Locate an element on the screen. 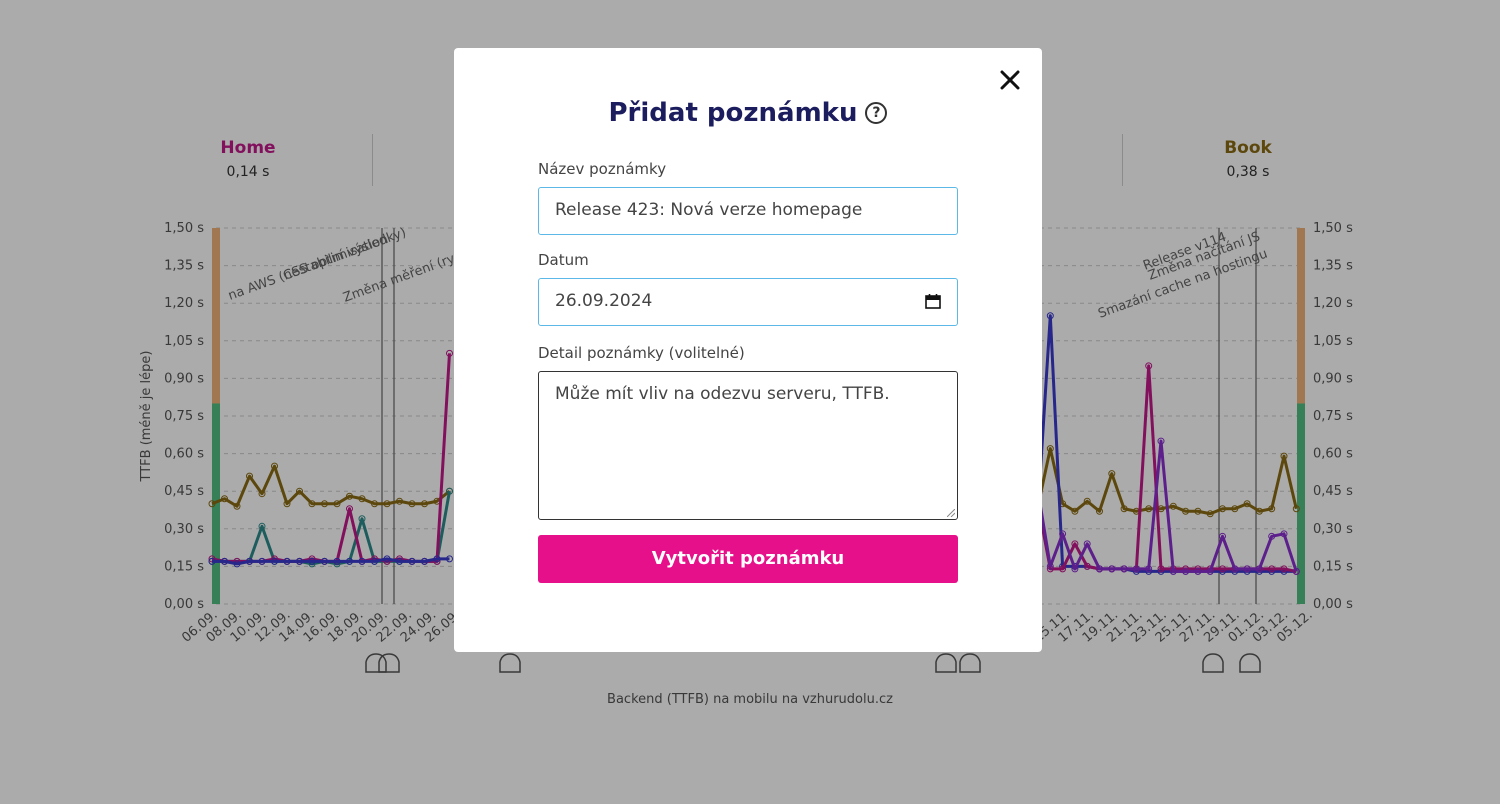  detail-value: Může mít vliv na odezvu serveru, TTFB. is located at coordinates (722, 394).